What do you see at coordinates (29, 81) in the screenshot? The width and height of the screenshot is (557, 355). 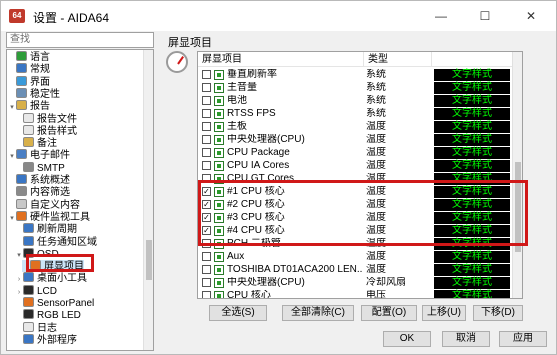 I see `tree-item: 界面` at bounding box center [29, 81].